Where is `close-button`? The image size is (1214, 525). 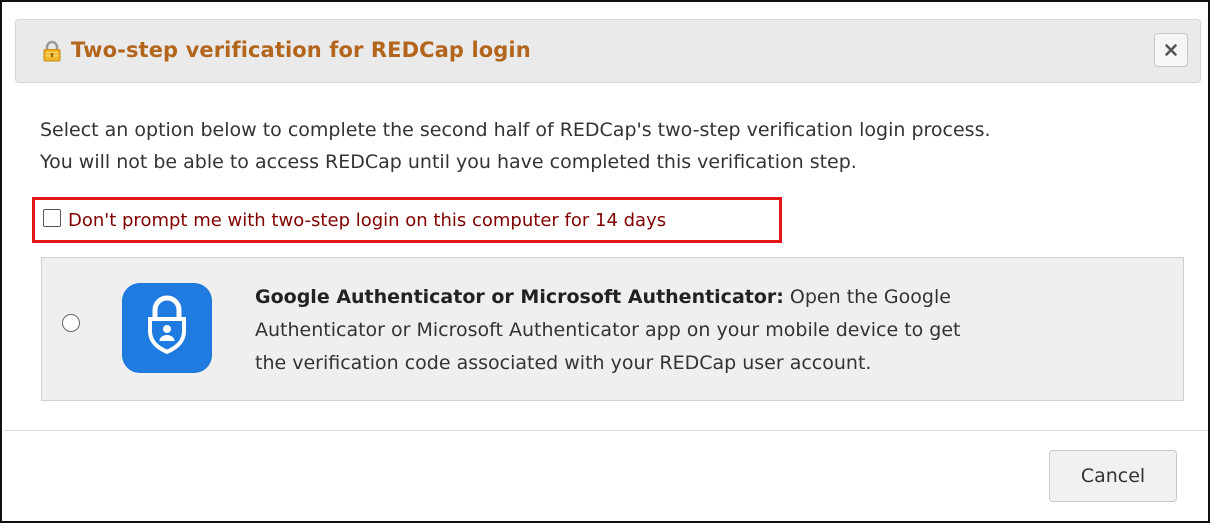 close-button is located at coordinates (1171, 50).